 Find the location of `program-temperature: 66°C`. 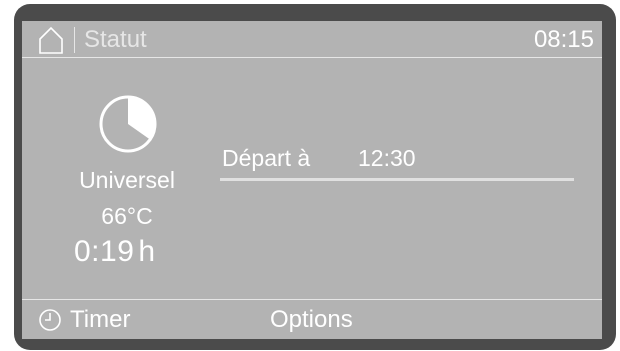

program-temperature: 66°C is located at coordinates (127, 216).